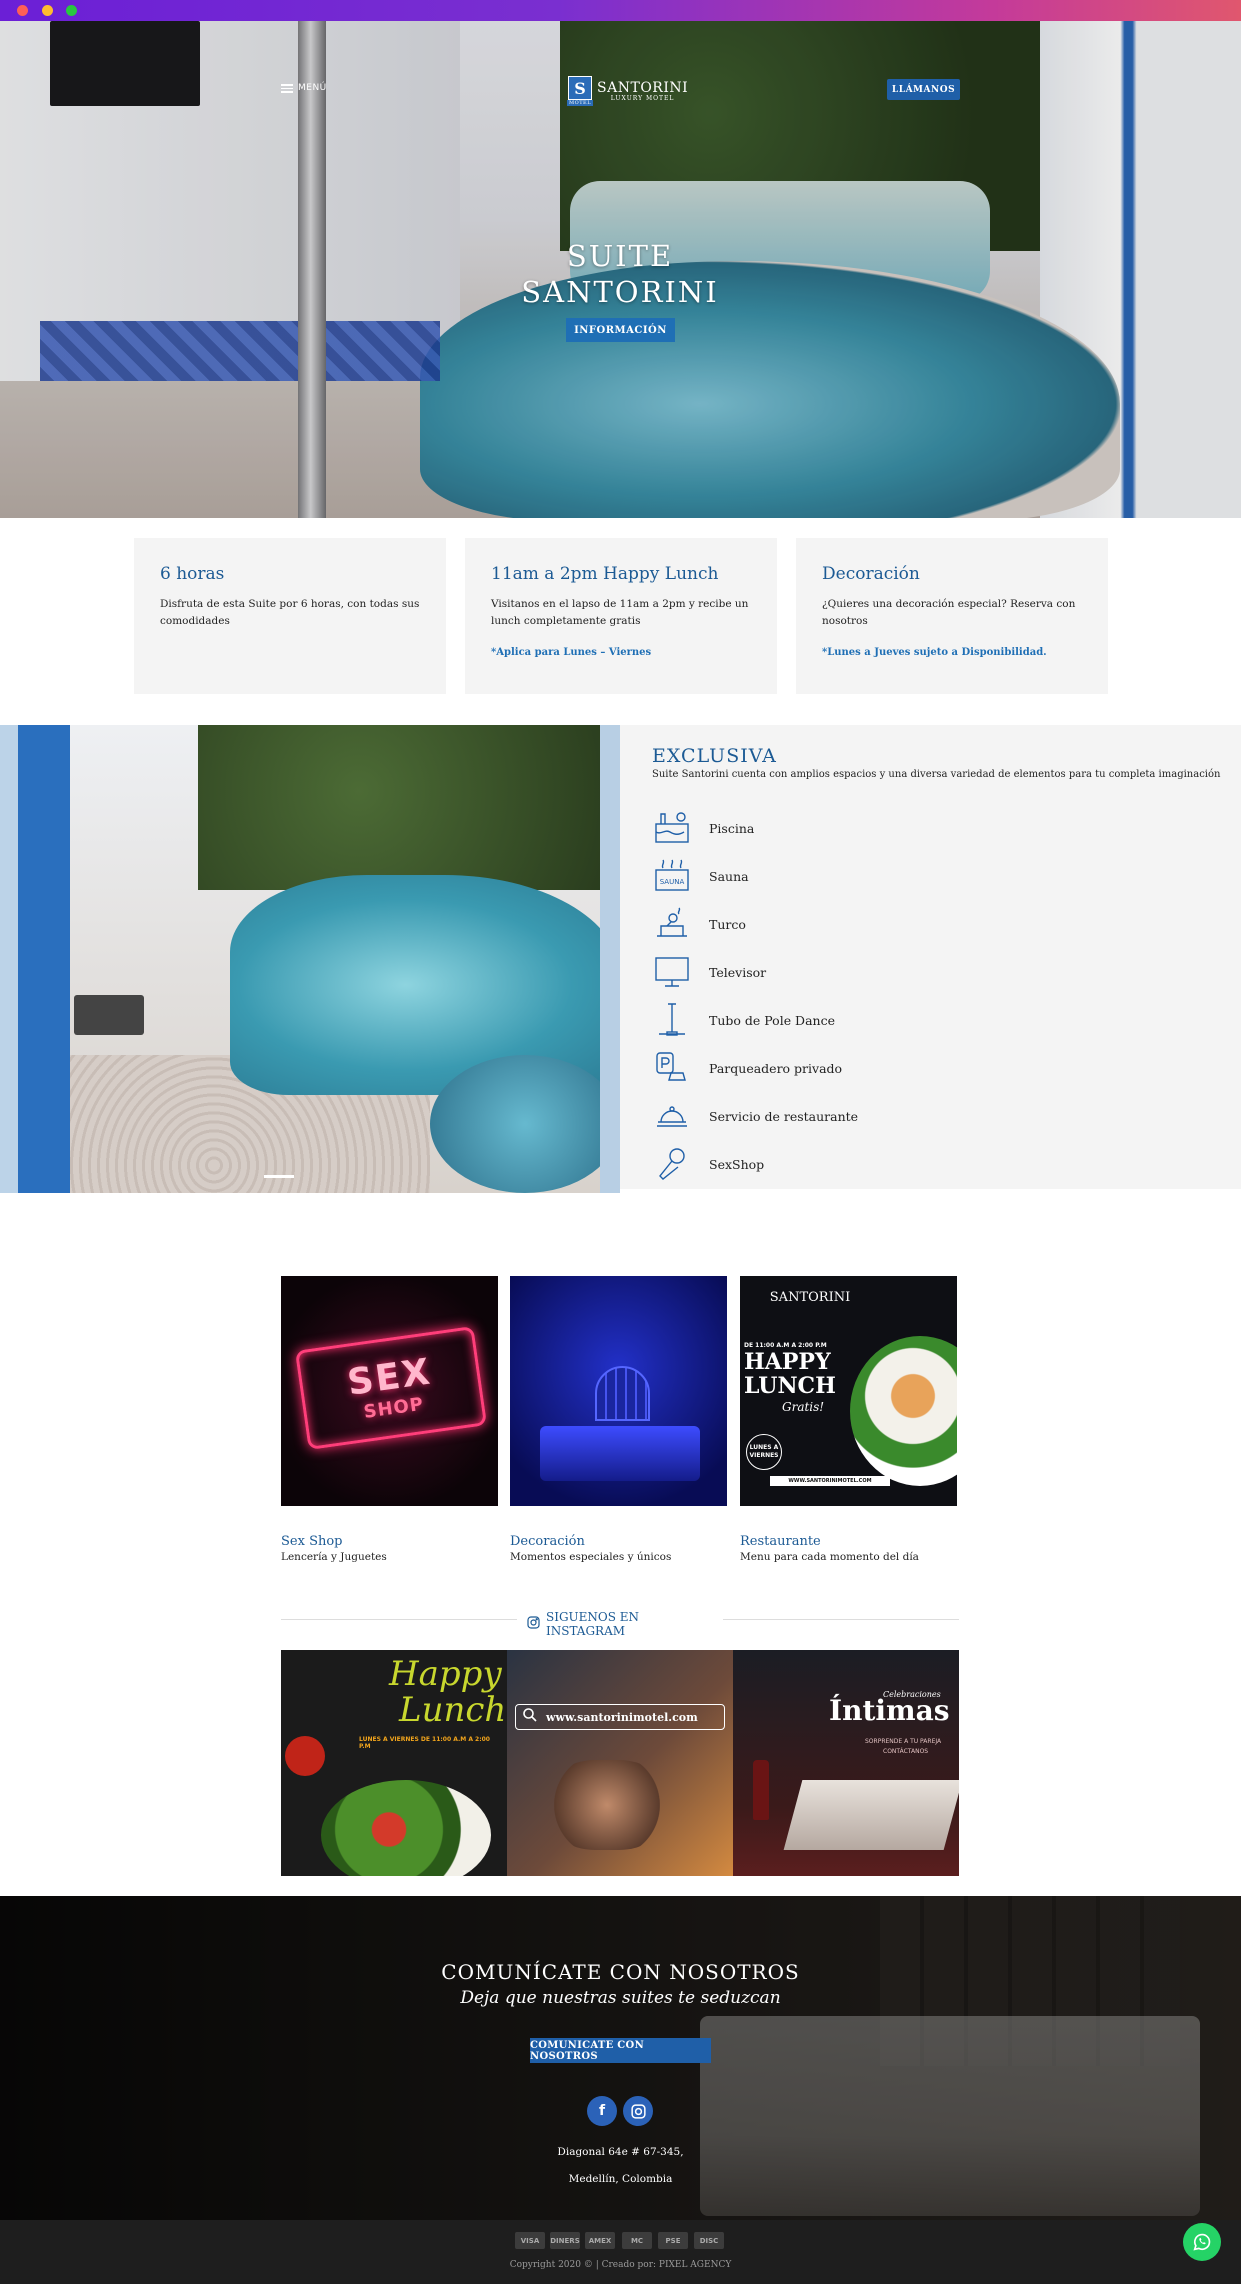  I want to click on close-window-icon, so click(22, 10).